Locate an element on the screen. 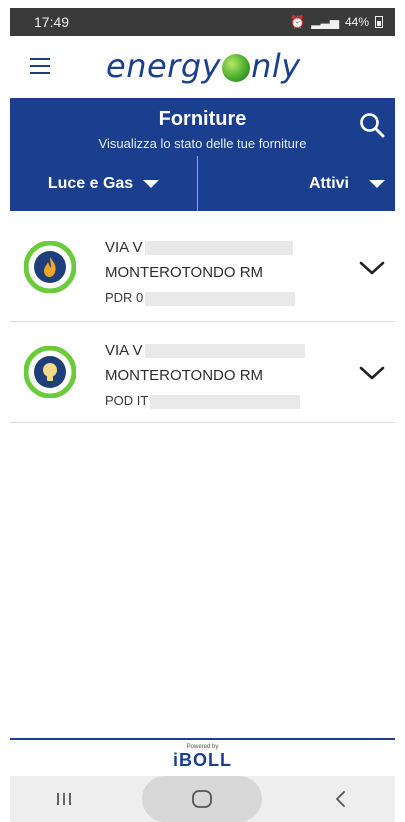 Image resolution: width=405 pixels, height=822 pixels. lightbulb-icon is located at coordinates (50, 372).